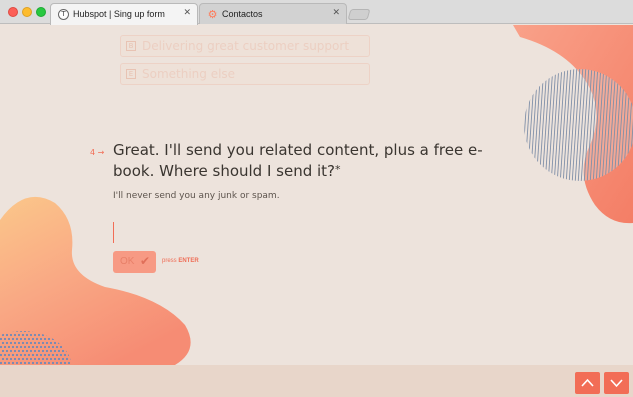 The height and width of the screenshot is (397, 633). What do you see at coordinates (273, 13) in the screenshot?
I see `browser-tab-contactos: ⚙ Contactos ✕` at bounding box center [273, 13].